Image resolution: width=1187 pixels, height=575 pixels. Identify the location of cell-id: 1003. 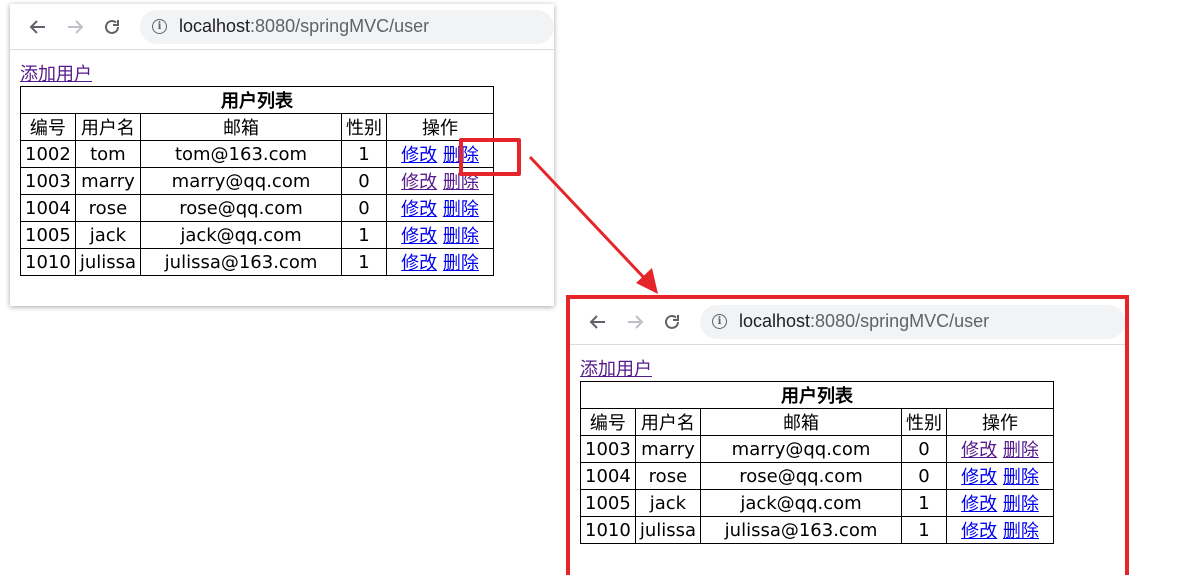
(608, 449).